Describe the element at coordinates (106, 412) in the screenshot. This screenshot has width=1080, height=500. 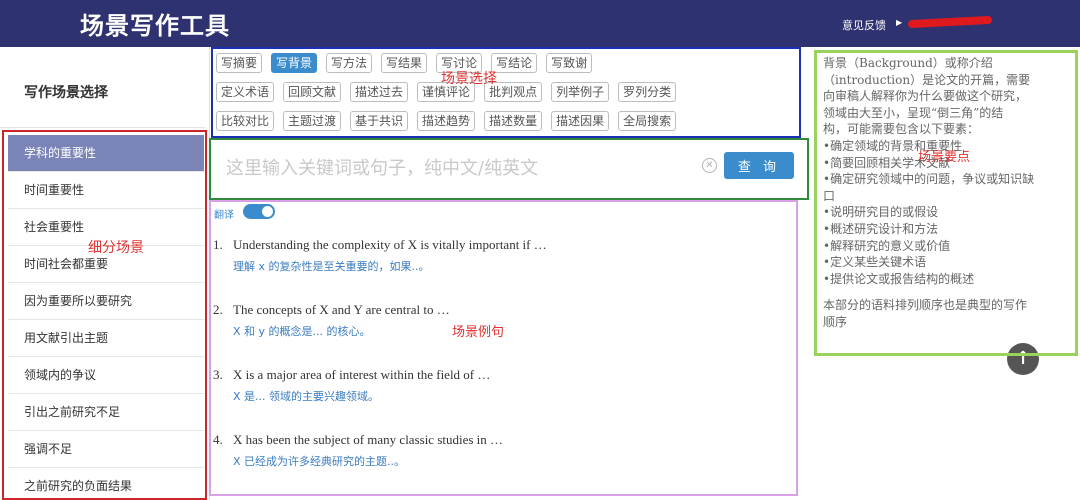
I see `sidebar-item: 引出之前研究不足` at that location.